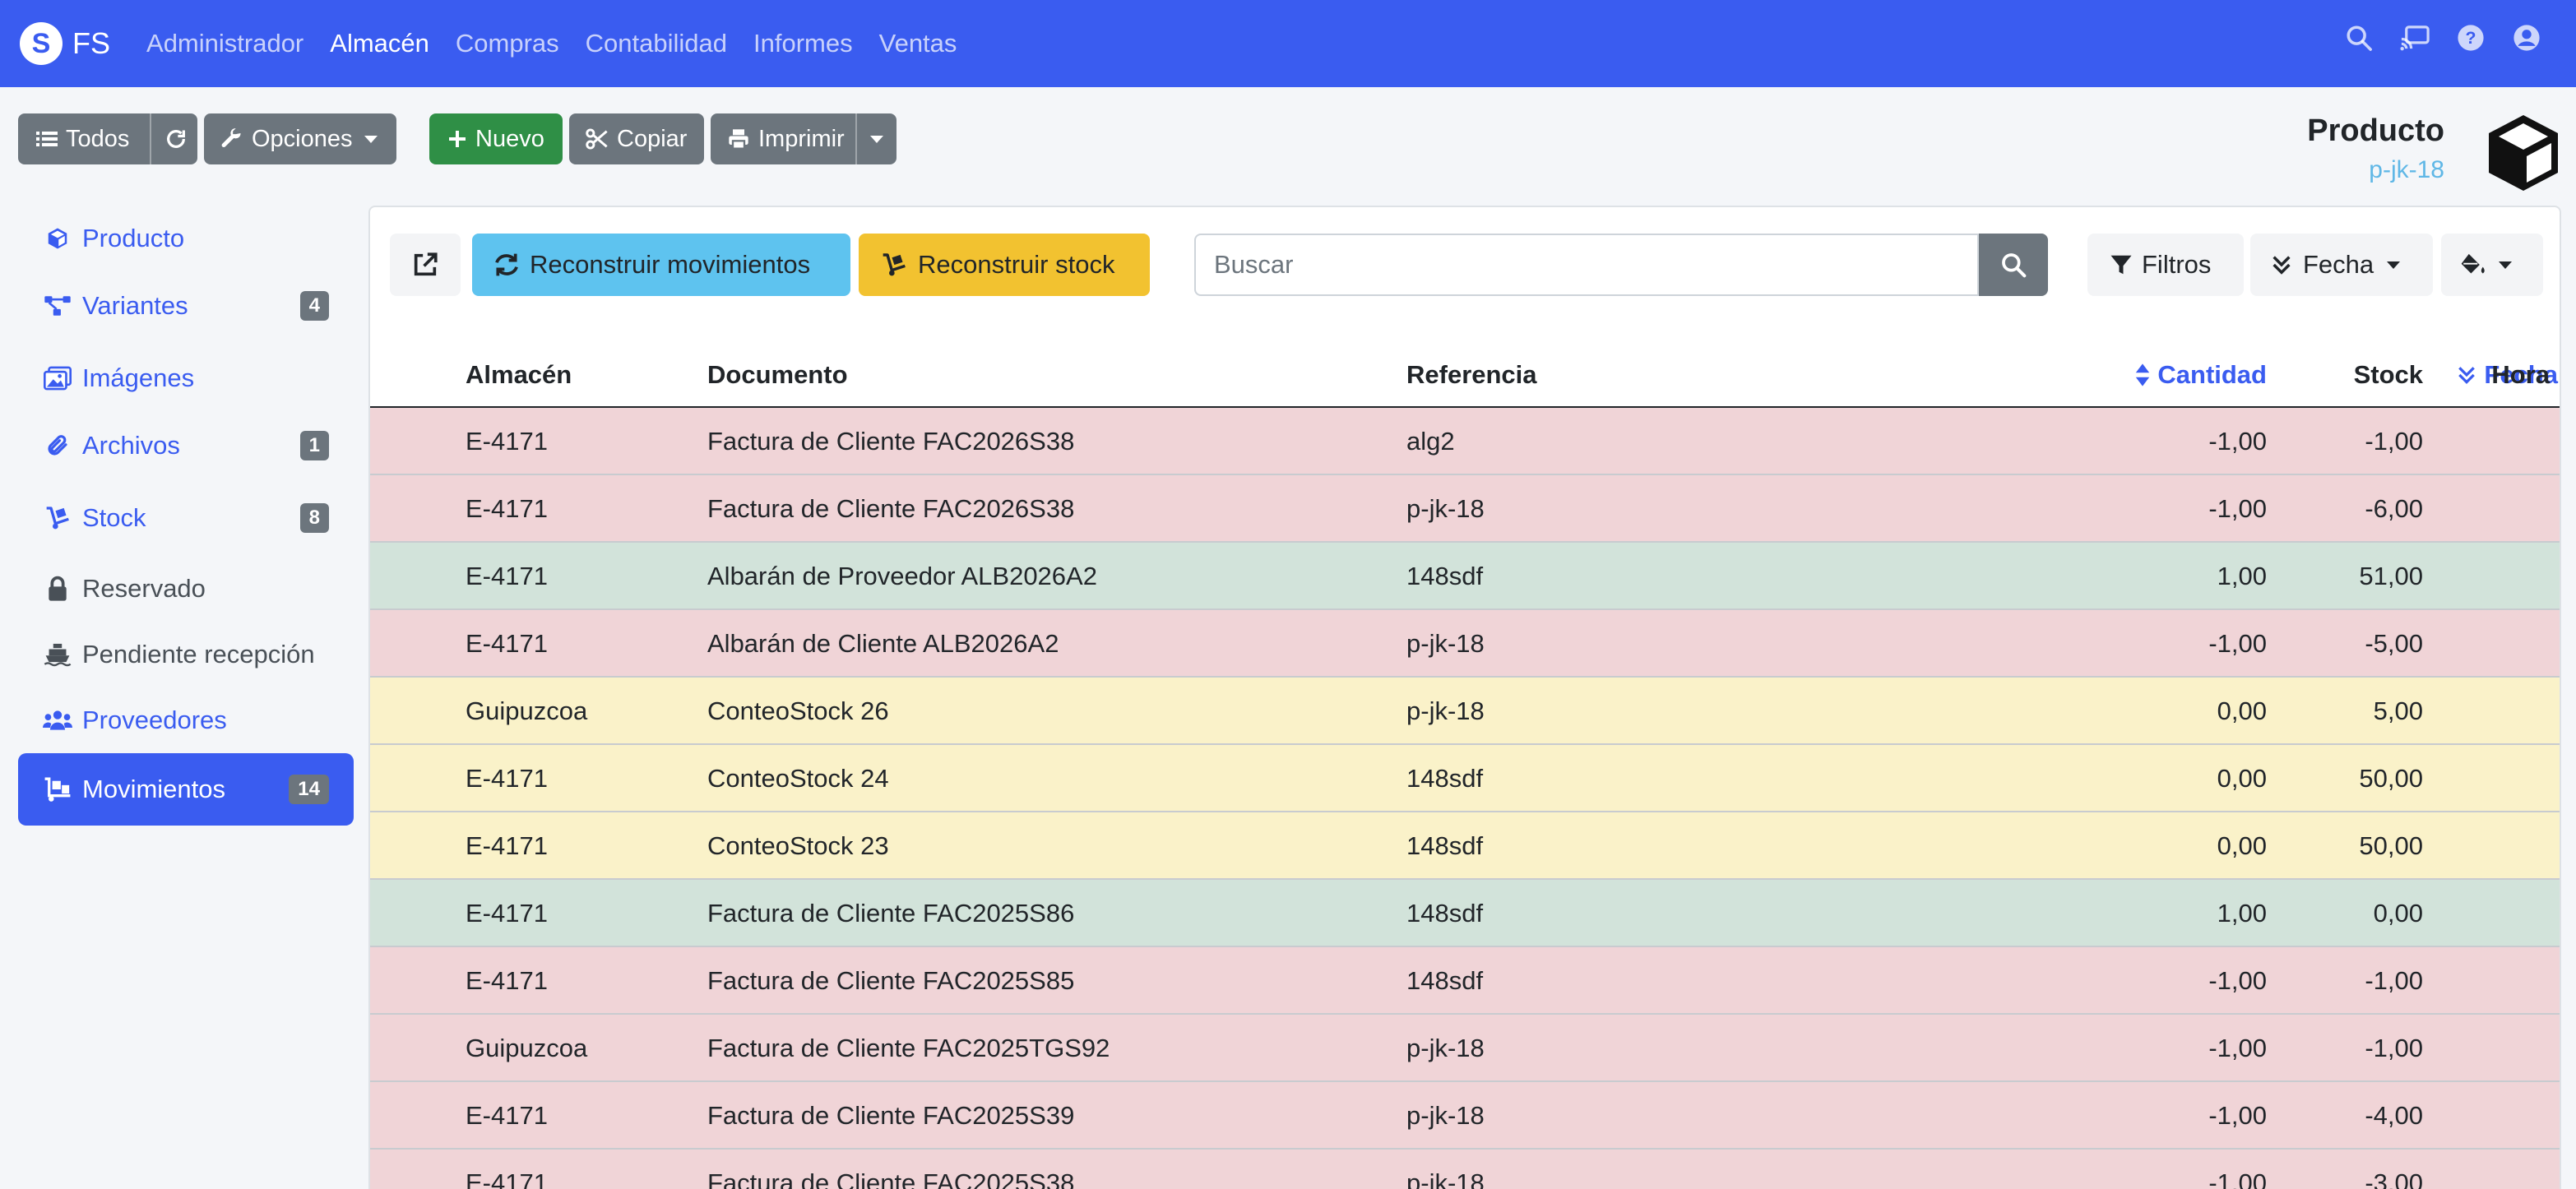 The height and width of the screenshot is (1189, 2576). What do you see at coordinates (1005, 265) in the screenshot?
I see `rebuild-stock-button: Reconstruir stock` at bounding box center [1005, 265].